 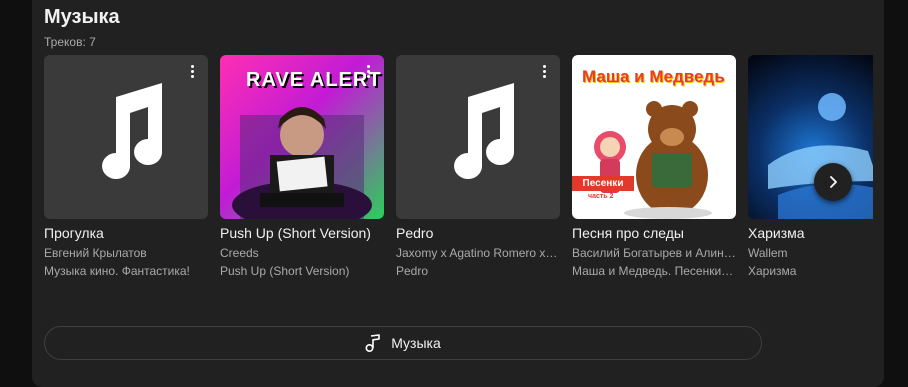 What do you see at coordinates (126, 233) in the screenshot?
I see `track-title: Прогулка` at bounding box center [126, 233].